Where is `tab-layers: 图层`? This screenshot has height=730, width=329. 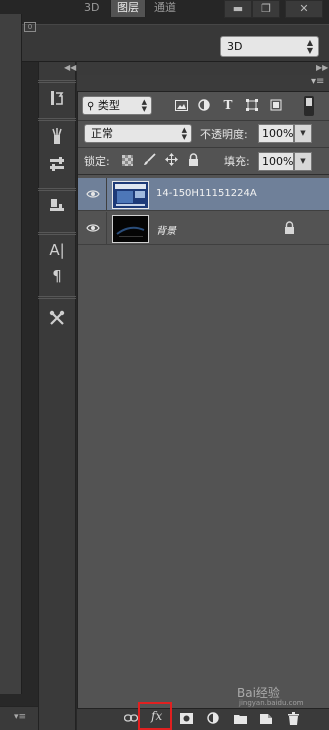 tab-layers: 图层 is located at coordinates (128, 8).